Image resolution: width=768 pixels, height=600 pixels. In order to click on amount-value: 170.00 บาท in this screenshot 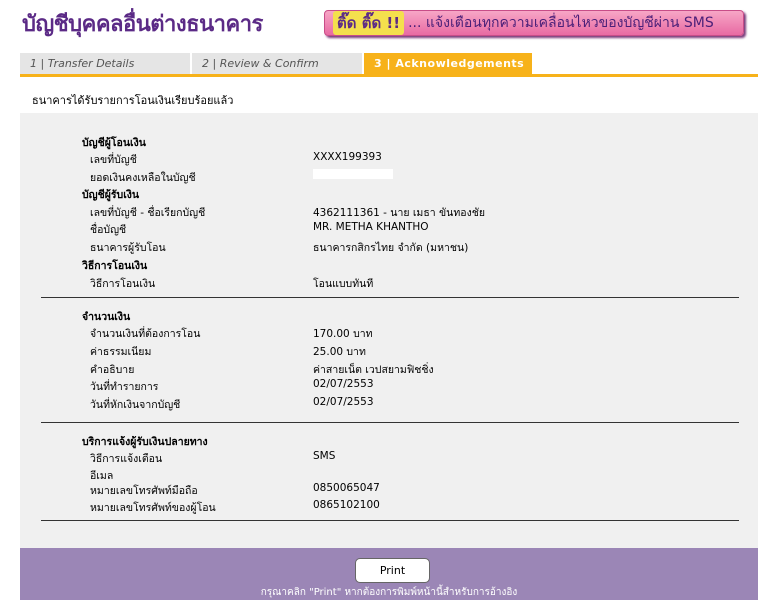, I will do `click(343, 334)`.